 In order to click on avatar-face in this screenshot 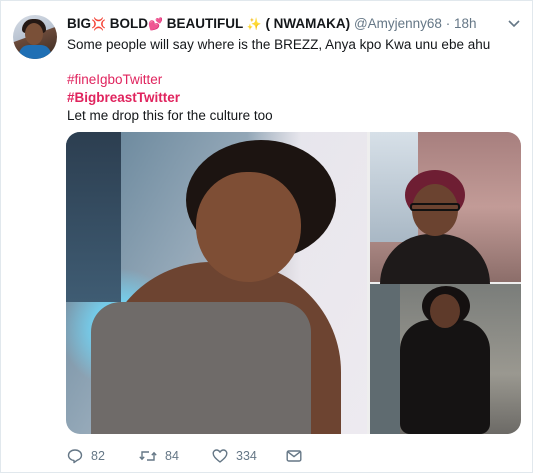, I will do `click(34, 34)`.